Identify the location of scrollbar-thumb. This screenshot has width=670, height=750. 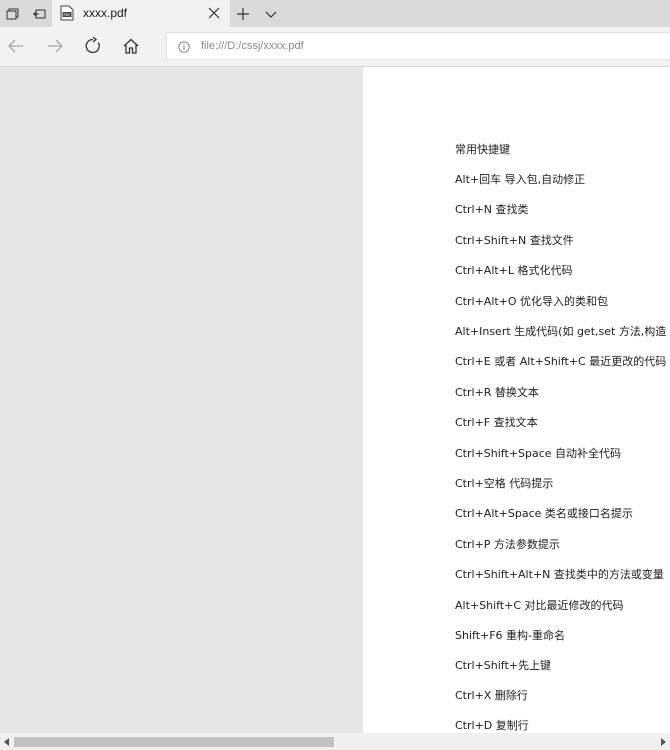
(174, 742).